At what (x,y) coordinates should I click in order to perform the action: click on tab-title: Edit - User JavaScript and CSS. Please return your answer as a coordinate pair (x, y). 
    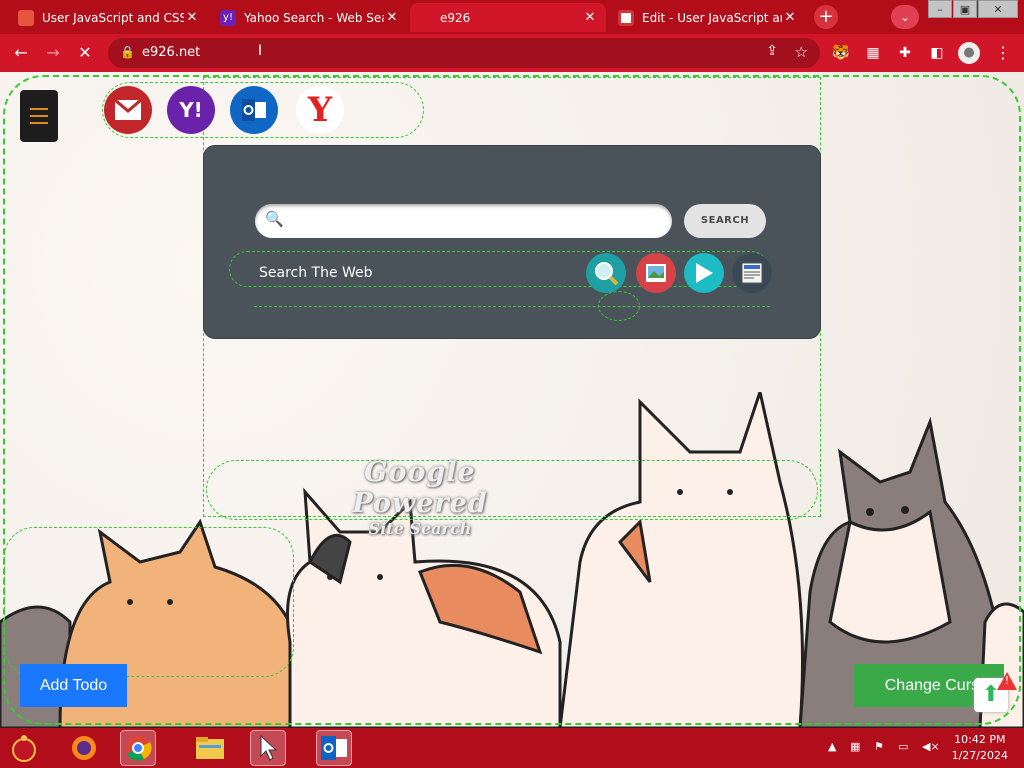
    Looking at the image, I should click on (712, 17).